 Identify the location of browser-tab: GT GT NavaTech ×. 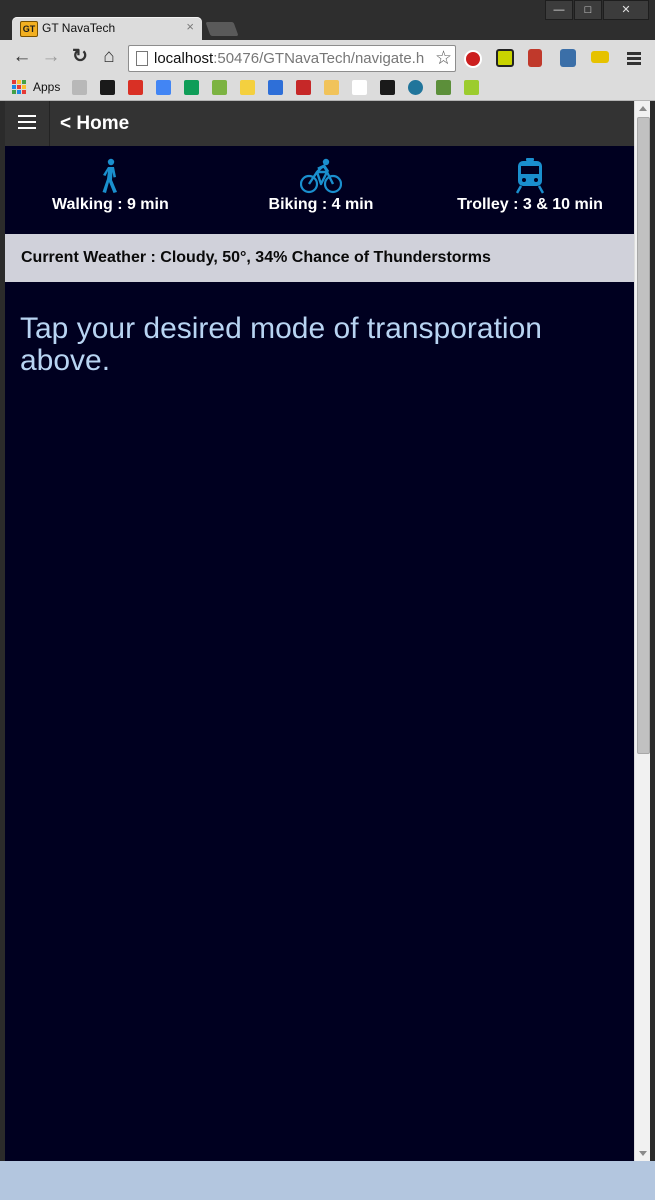
(107, 28).